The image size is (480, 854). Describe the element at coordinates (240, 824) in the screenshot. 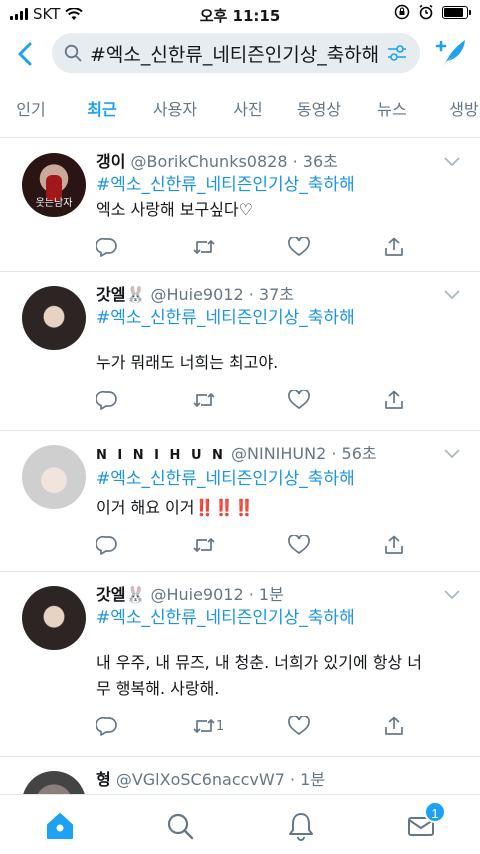

I see `bottom-nav: 1` at that location.